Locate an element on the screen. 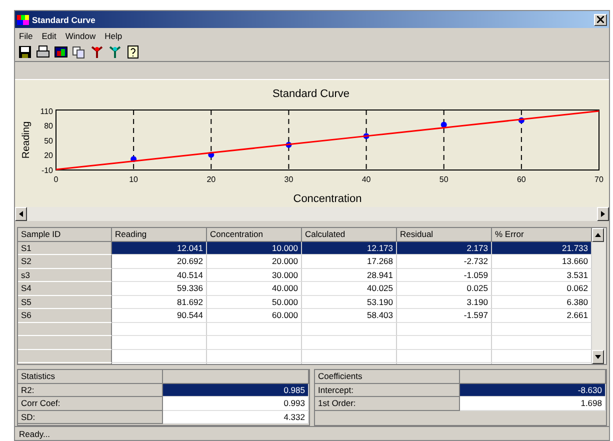 The image size is (613, 441). table-cell: 50.000 is located at coordinates (254, 302).